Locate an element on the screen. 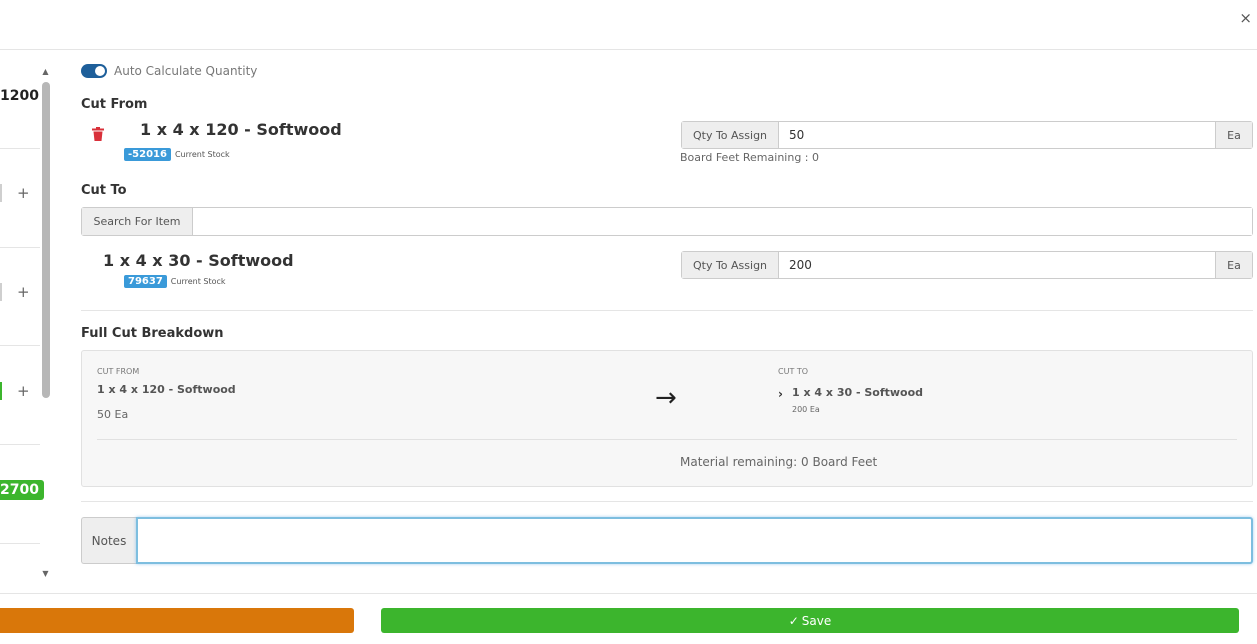 The width and height of the screenshot is (1257, 644). breakdown-from-item: 1 x 4 x 120 - Softwood is located at coordinates (166, 389).